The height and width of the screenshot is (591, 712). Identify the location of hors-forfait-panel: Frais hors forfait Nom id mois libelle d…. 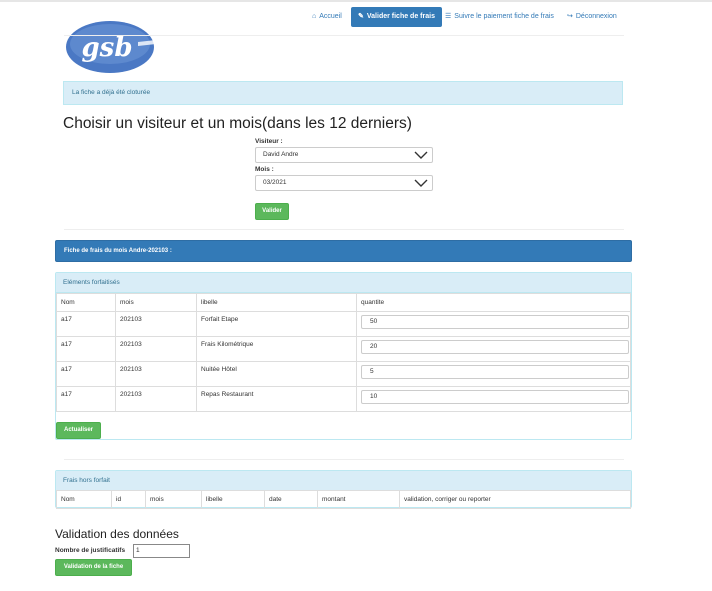
(343, 489).